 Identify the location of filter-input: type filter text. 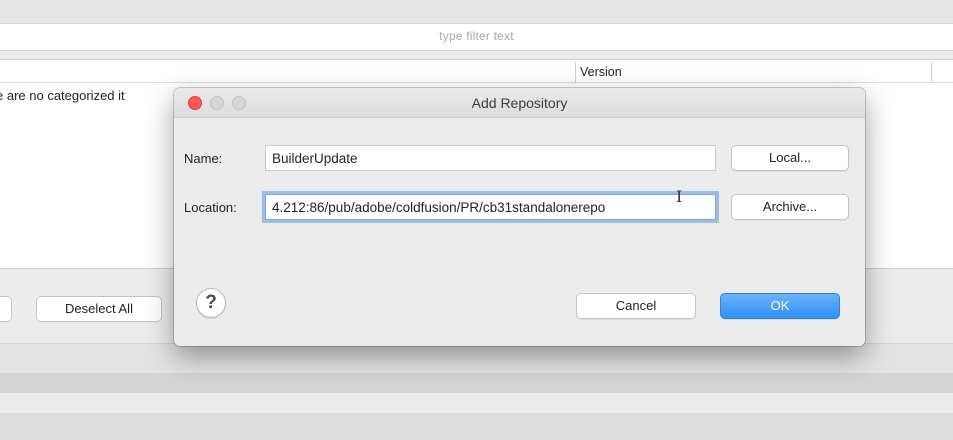
(476, 37).